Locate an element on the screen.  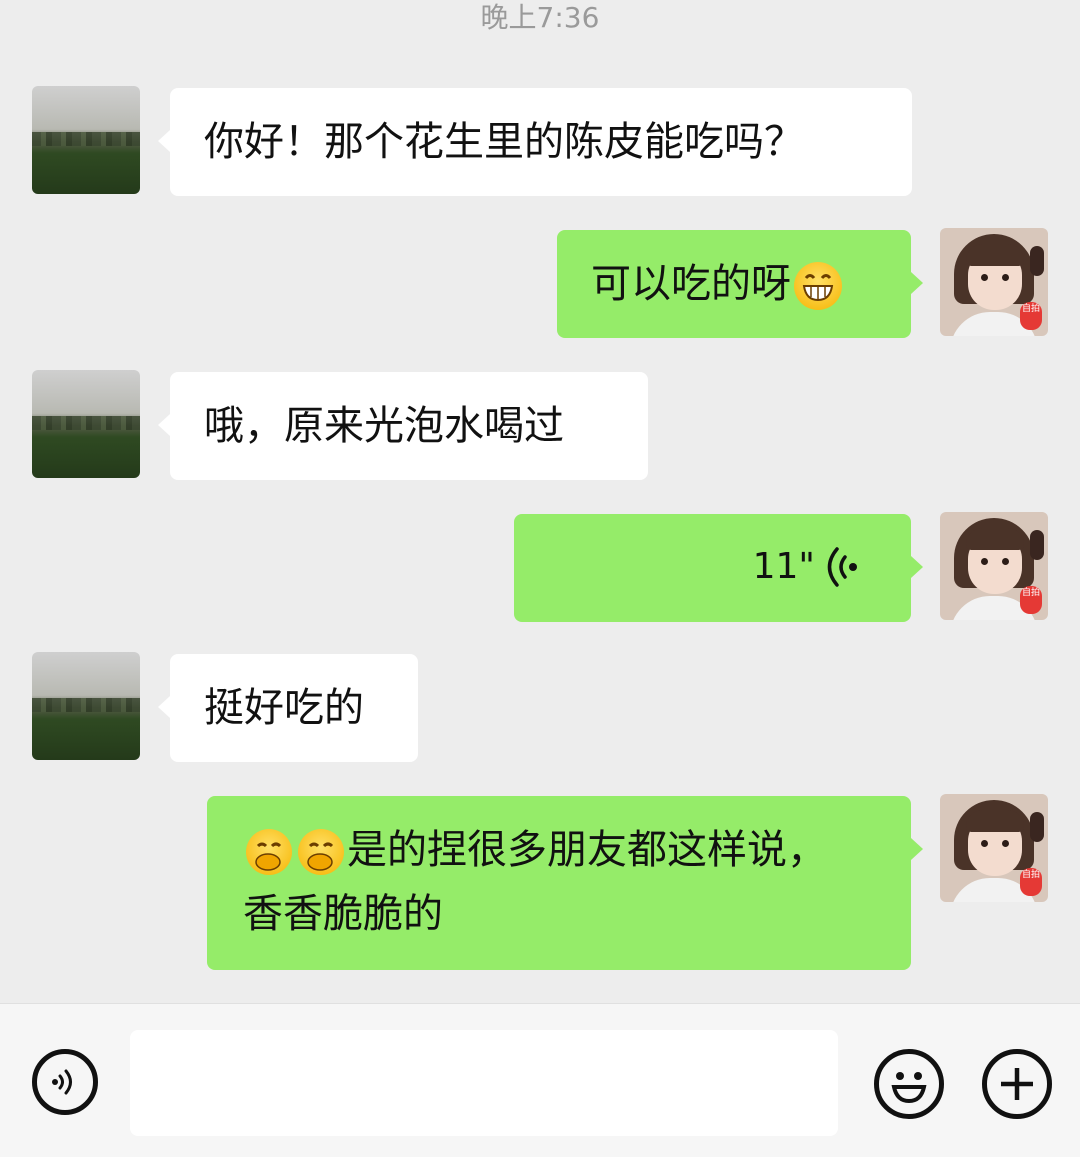
message-text: 挺好吃的 is located at coordinates (284, 708).